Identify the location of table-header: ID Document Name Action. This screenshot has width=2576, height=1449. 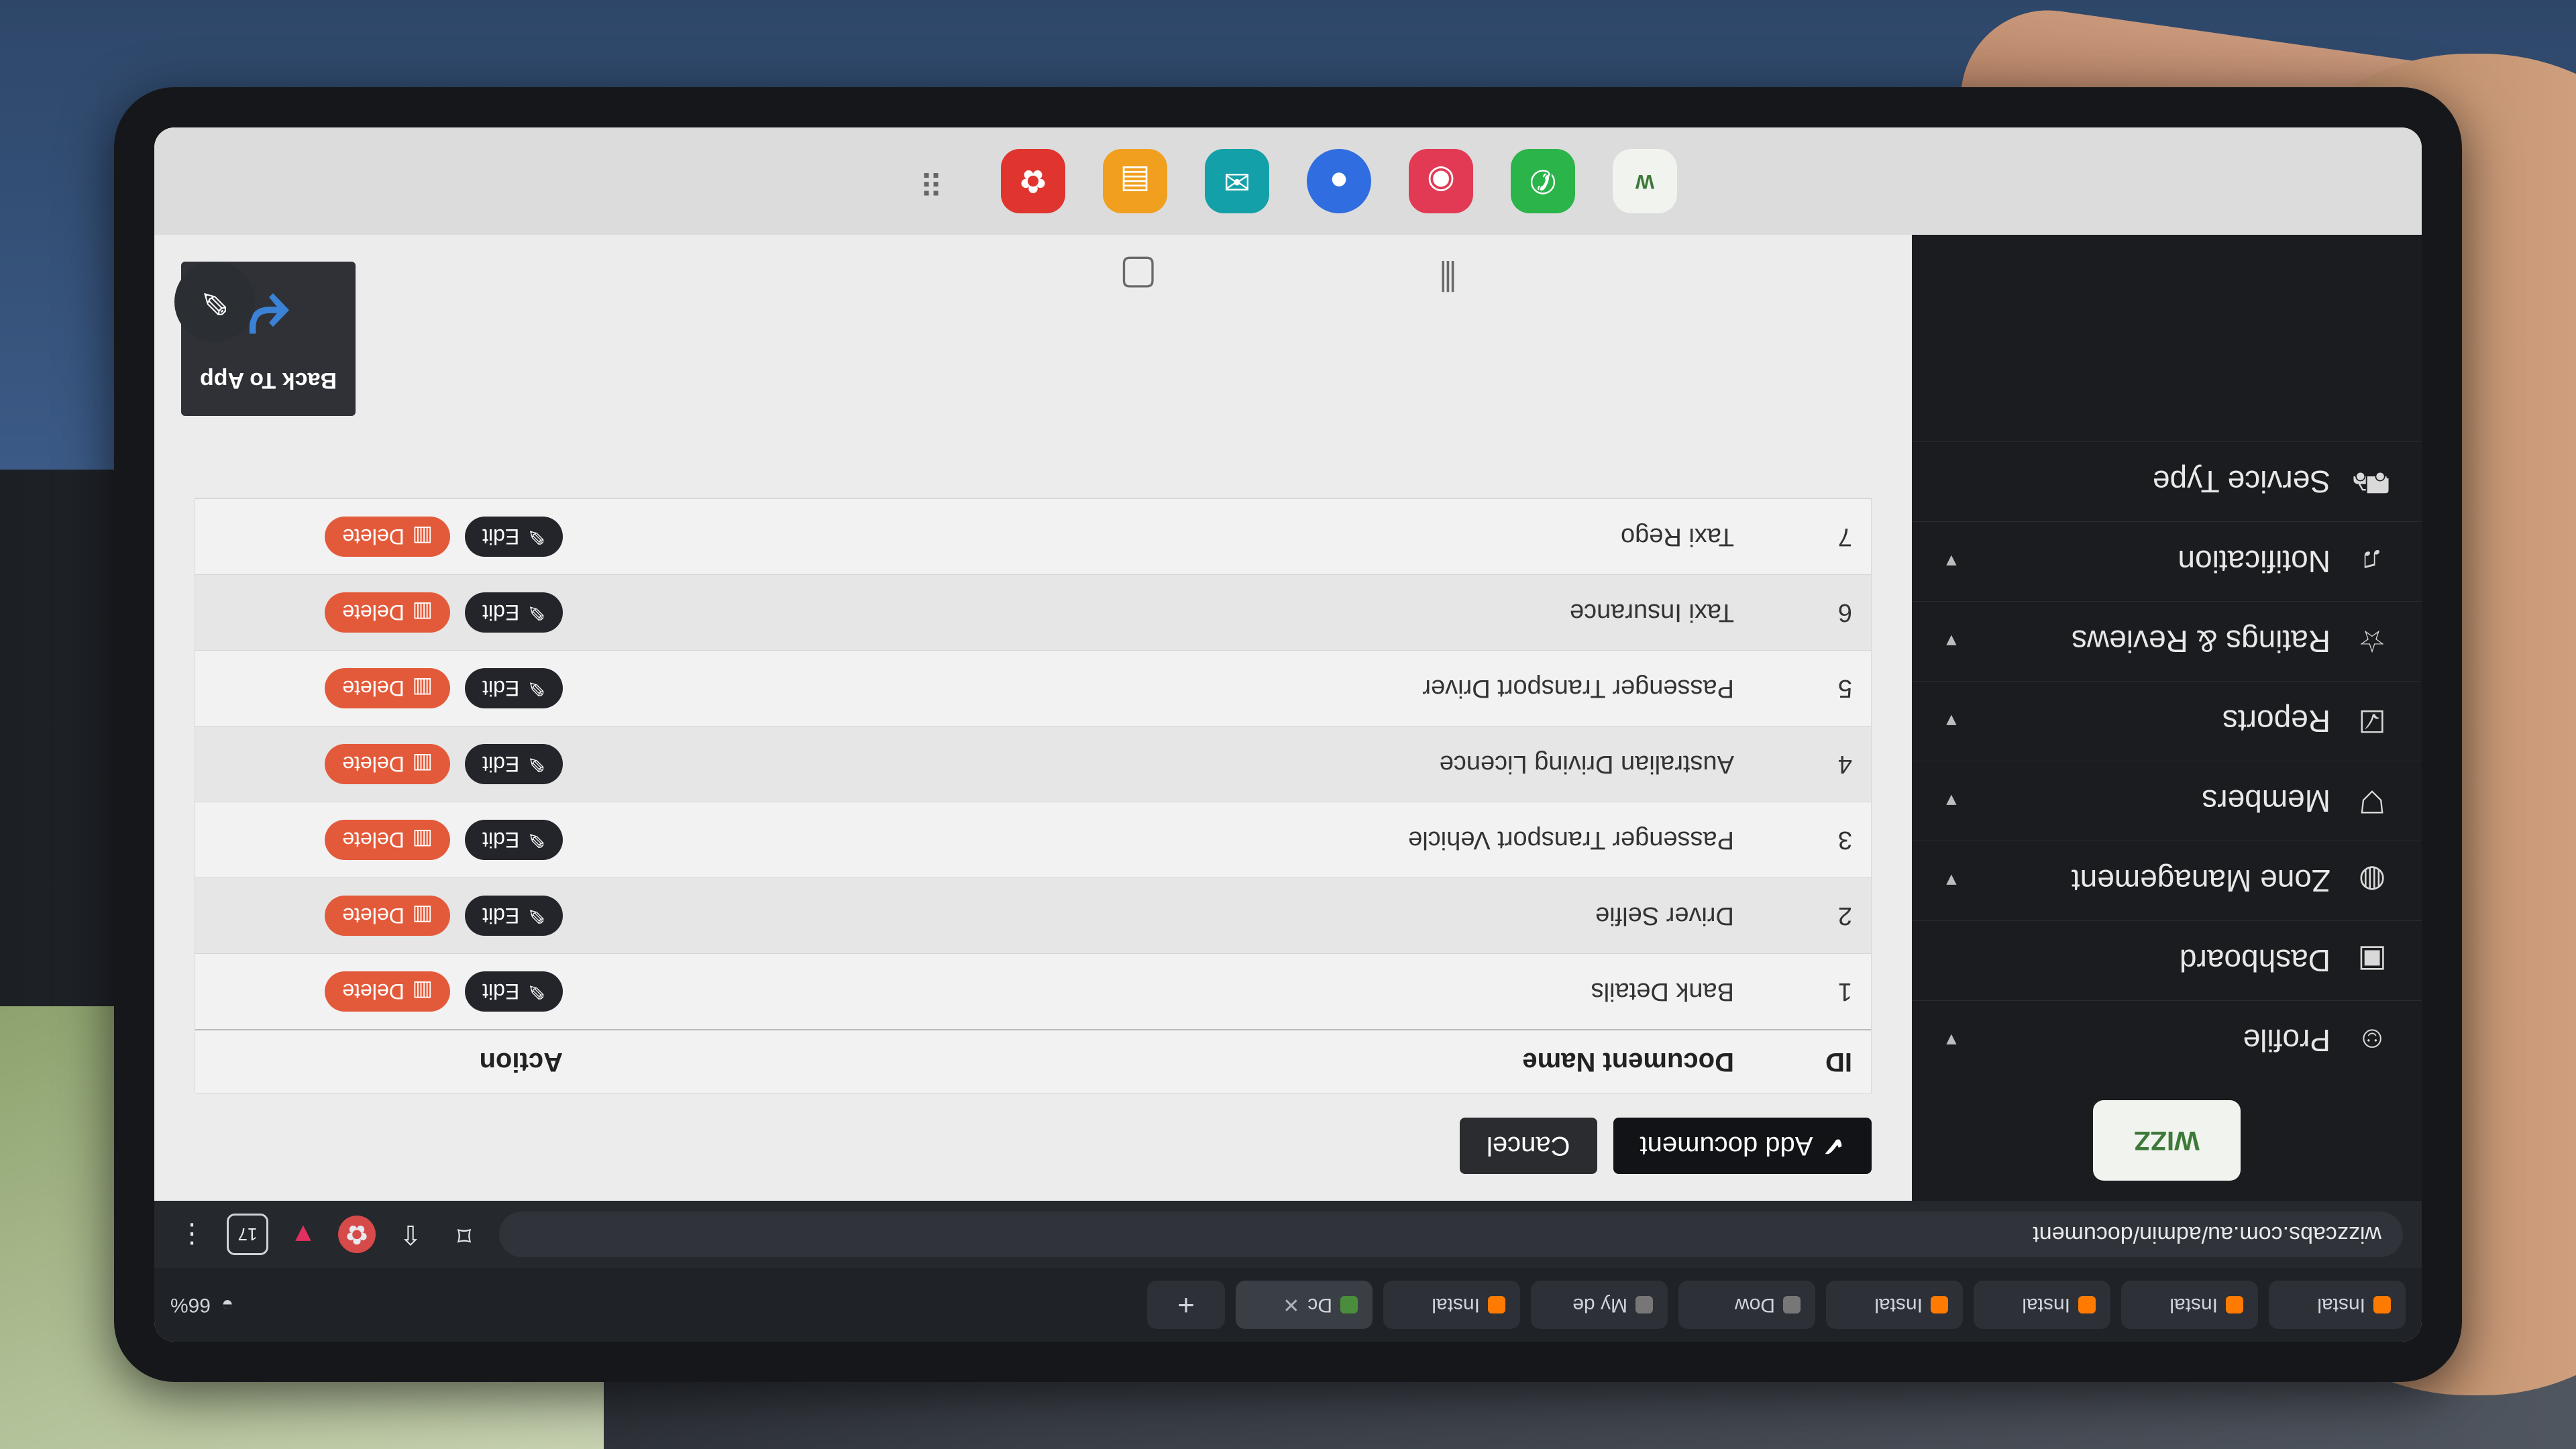
(1033, 1061).